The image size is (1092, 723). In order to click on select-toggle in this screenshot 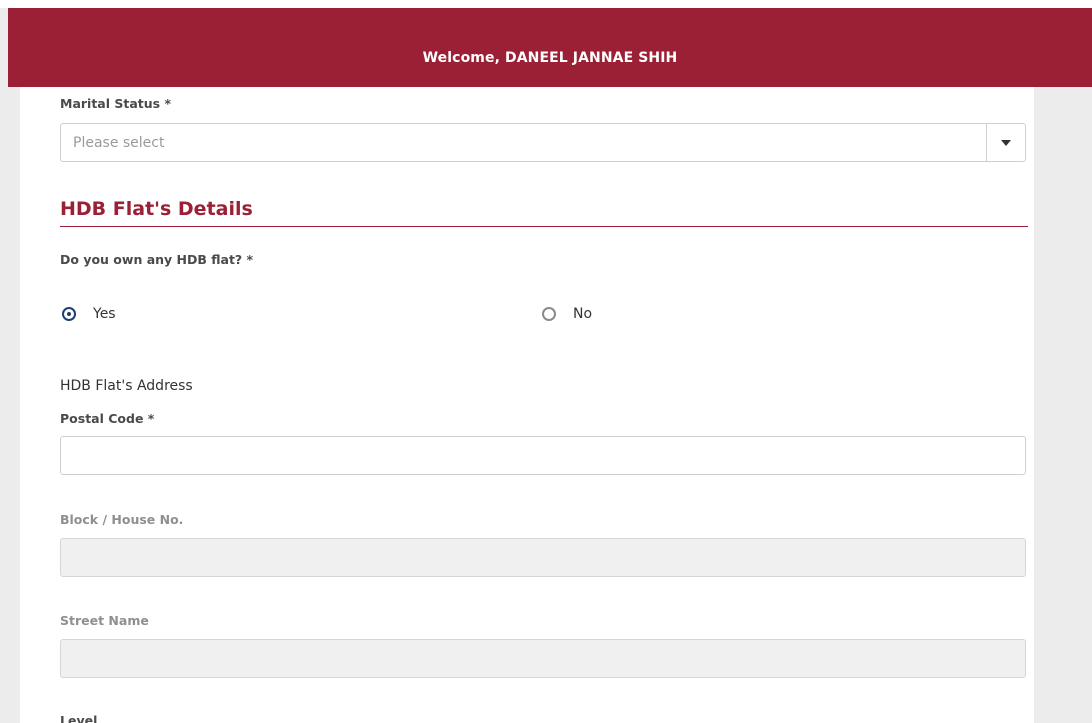, I will do `click(1005, 142)`.